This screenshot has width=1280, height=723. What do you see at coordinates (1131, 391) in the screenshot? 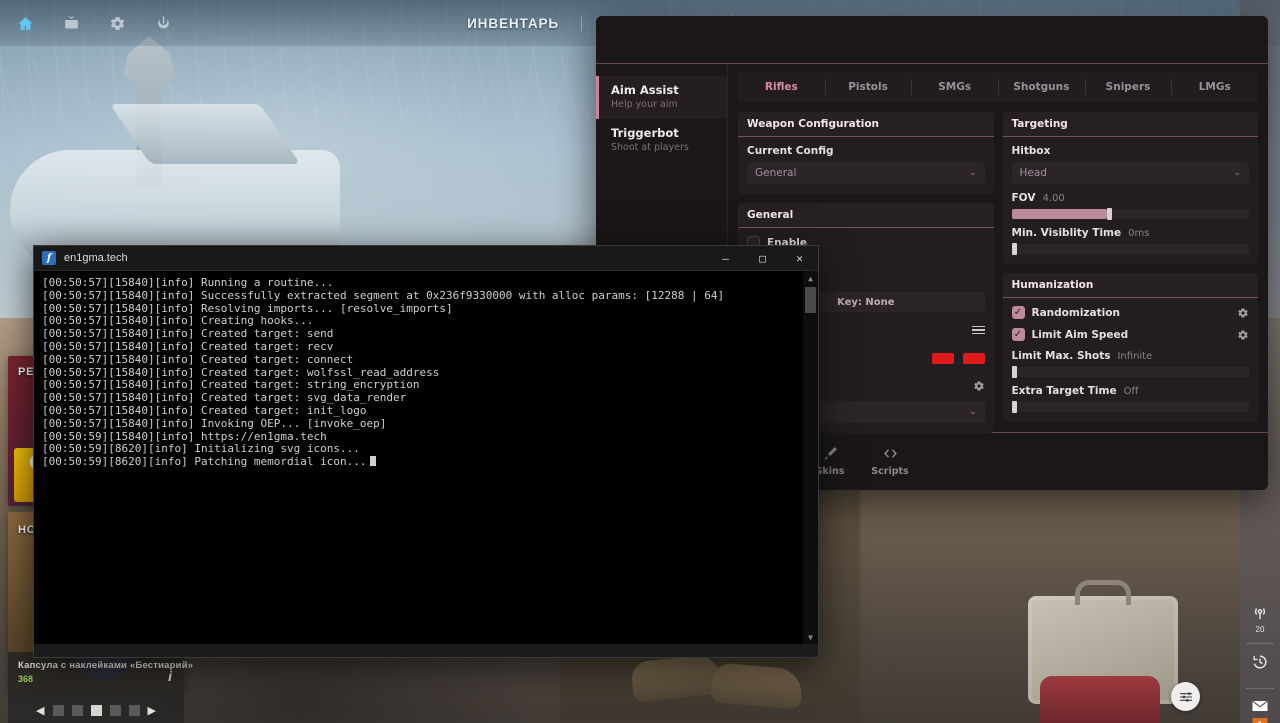
I see `extra-target-time-value: Off` at bounding box center [1131, 391].